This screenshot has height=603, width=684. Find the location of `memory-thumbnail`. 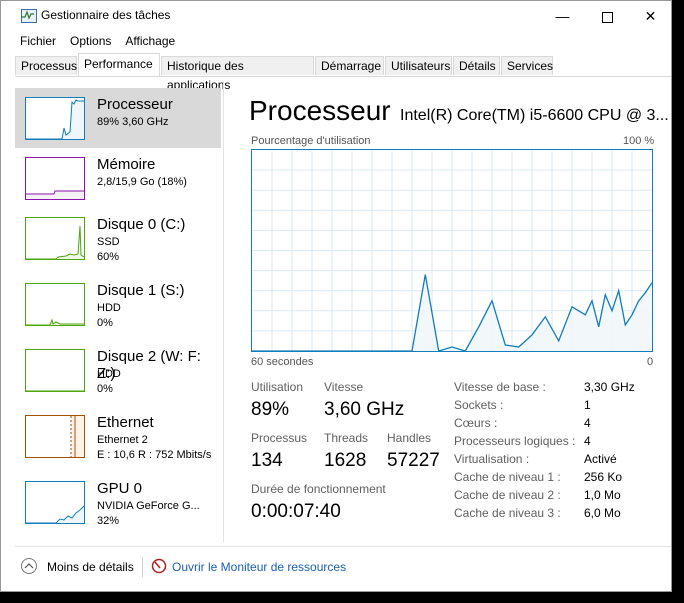

memory-thumbnail is located at coordinates (55, 178).